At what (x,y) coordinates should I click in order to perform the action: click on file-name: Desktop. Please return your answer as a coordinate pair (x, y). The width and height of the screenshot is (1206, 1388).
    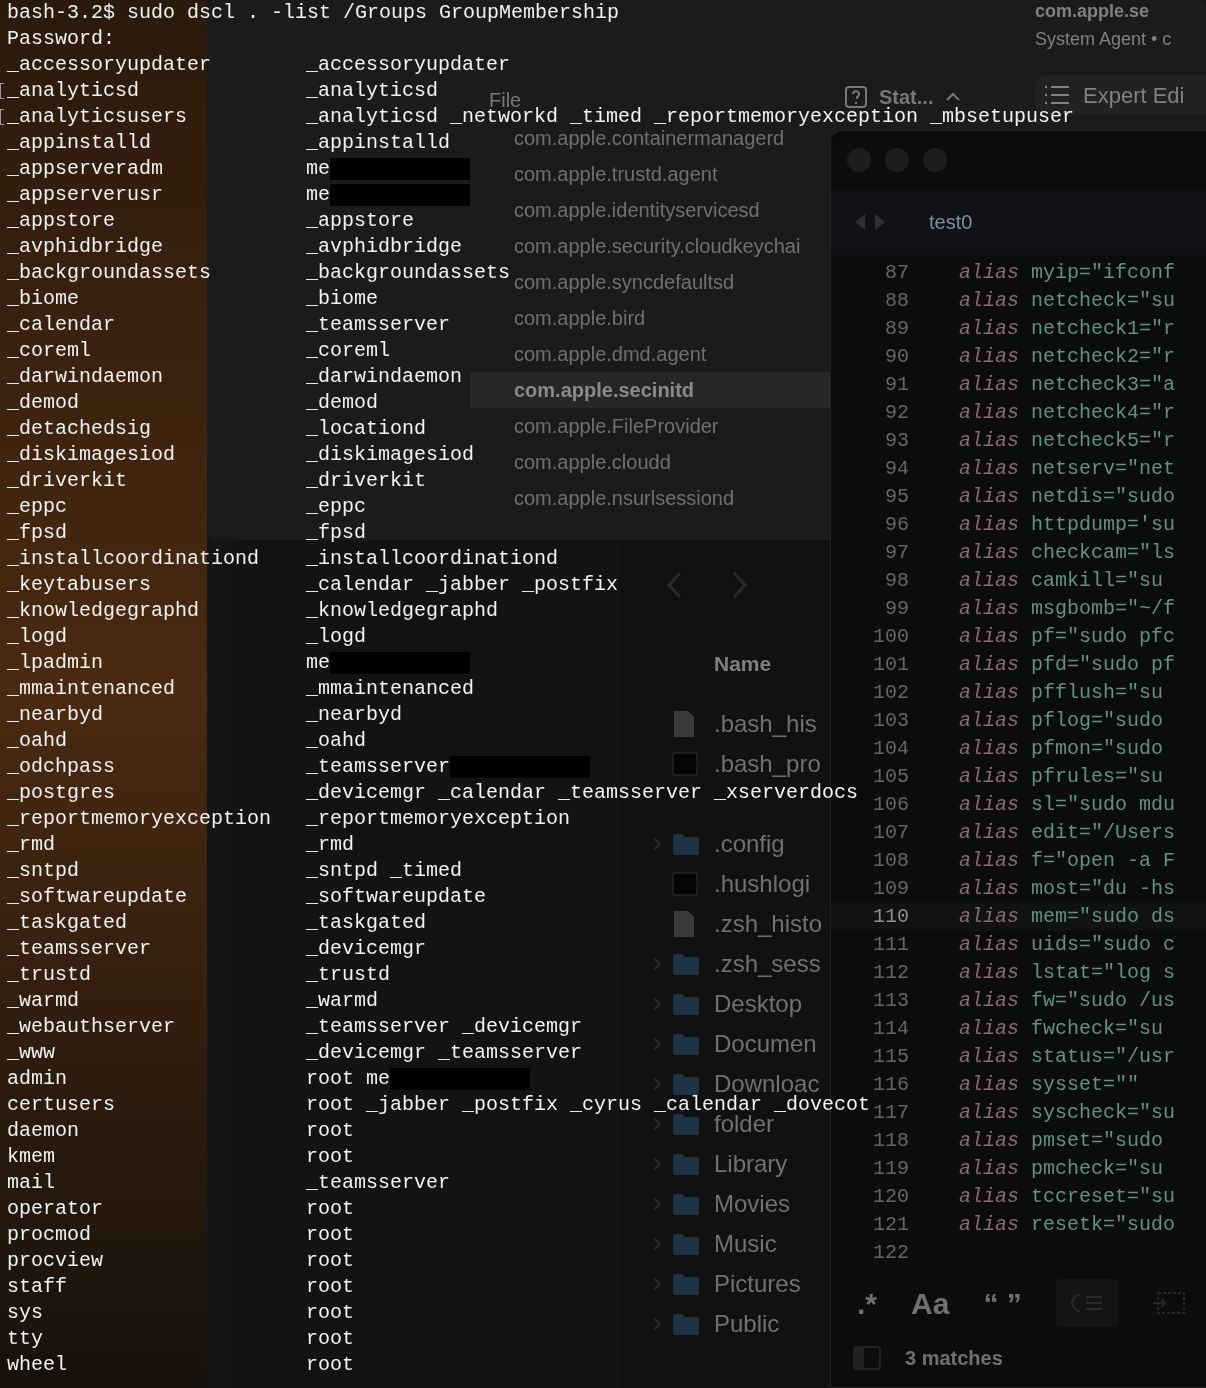
    Looking at the image, I should click on (758, 1004).